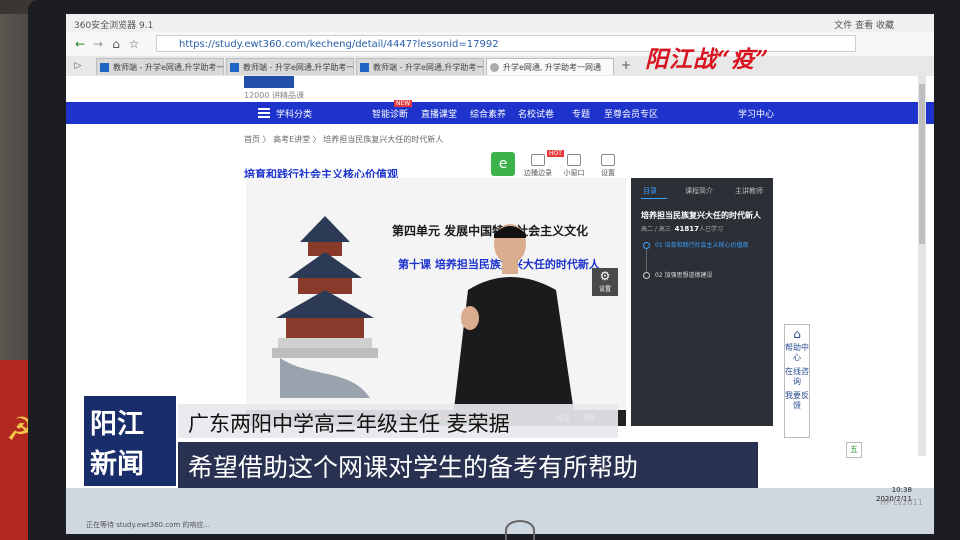 This screenshot has height=540, width=960. I want to click on nav-learning-center: 学习中心, so click(756, 113).